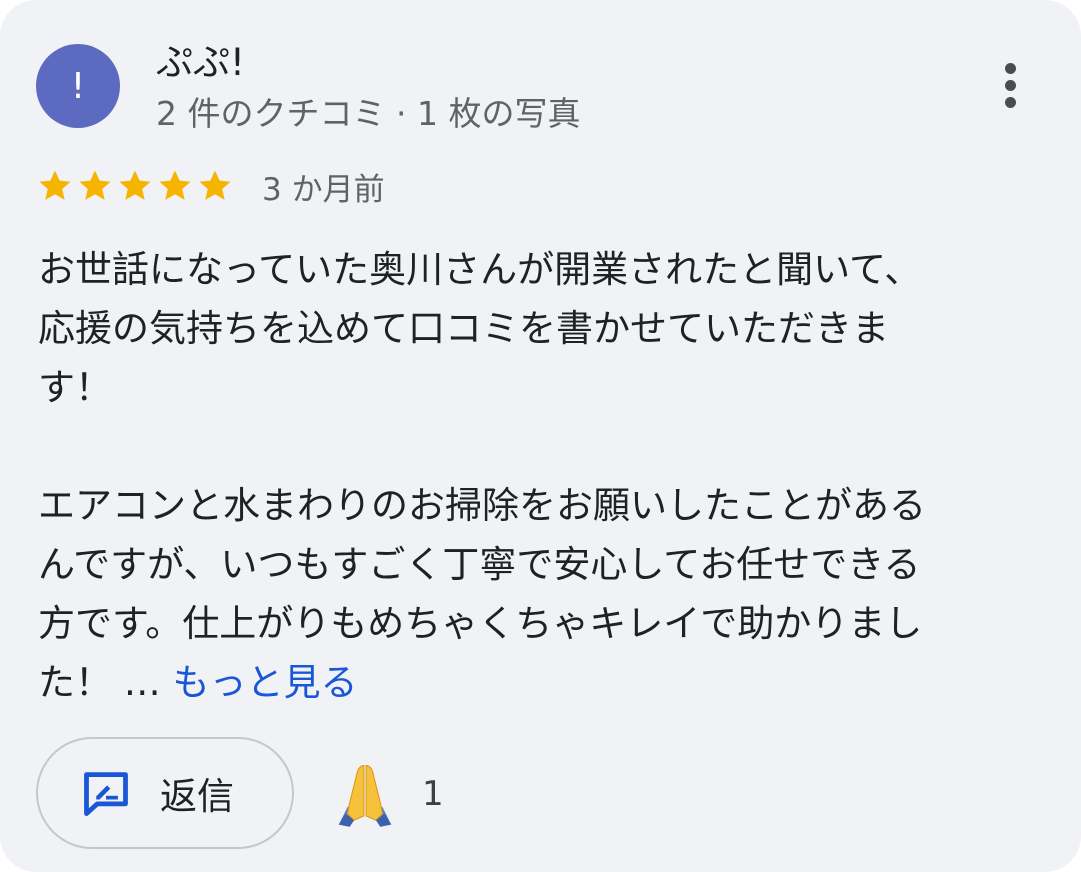 This screenshot has width=1081, height=872. I want to click on reviewer-name: ぷぷ!, so click(200, 63).